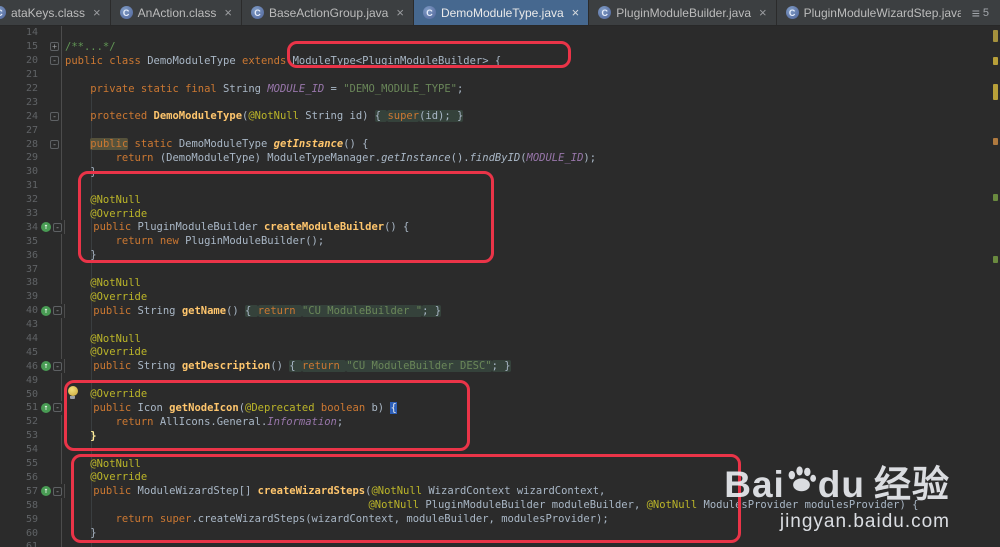  I want to click on code-line: 44 @NotNull, so click(500, 338).